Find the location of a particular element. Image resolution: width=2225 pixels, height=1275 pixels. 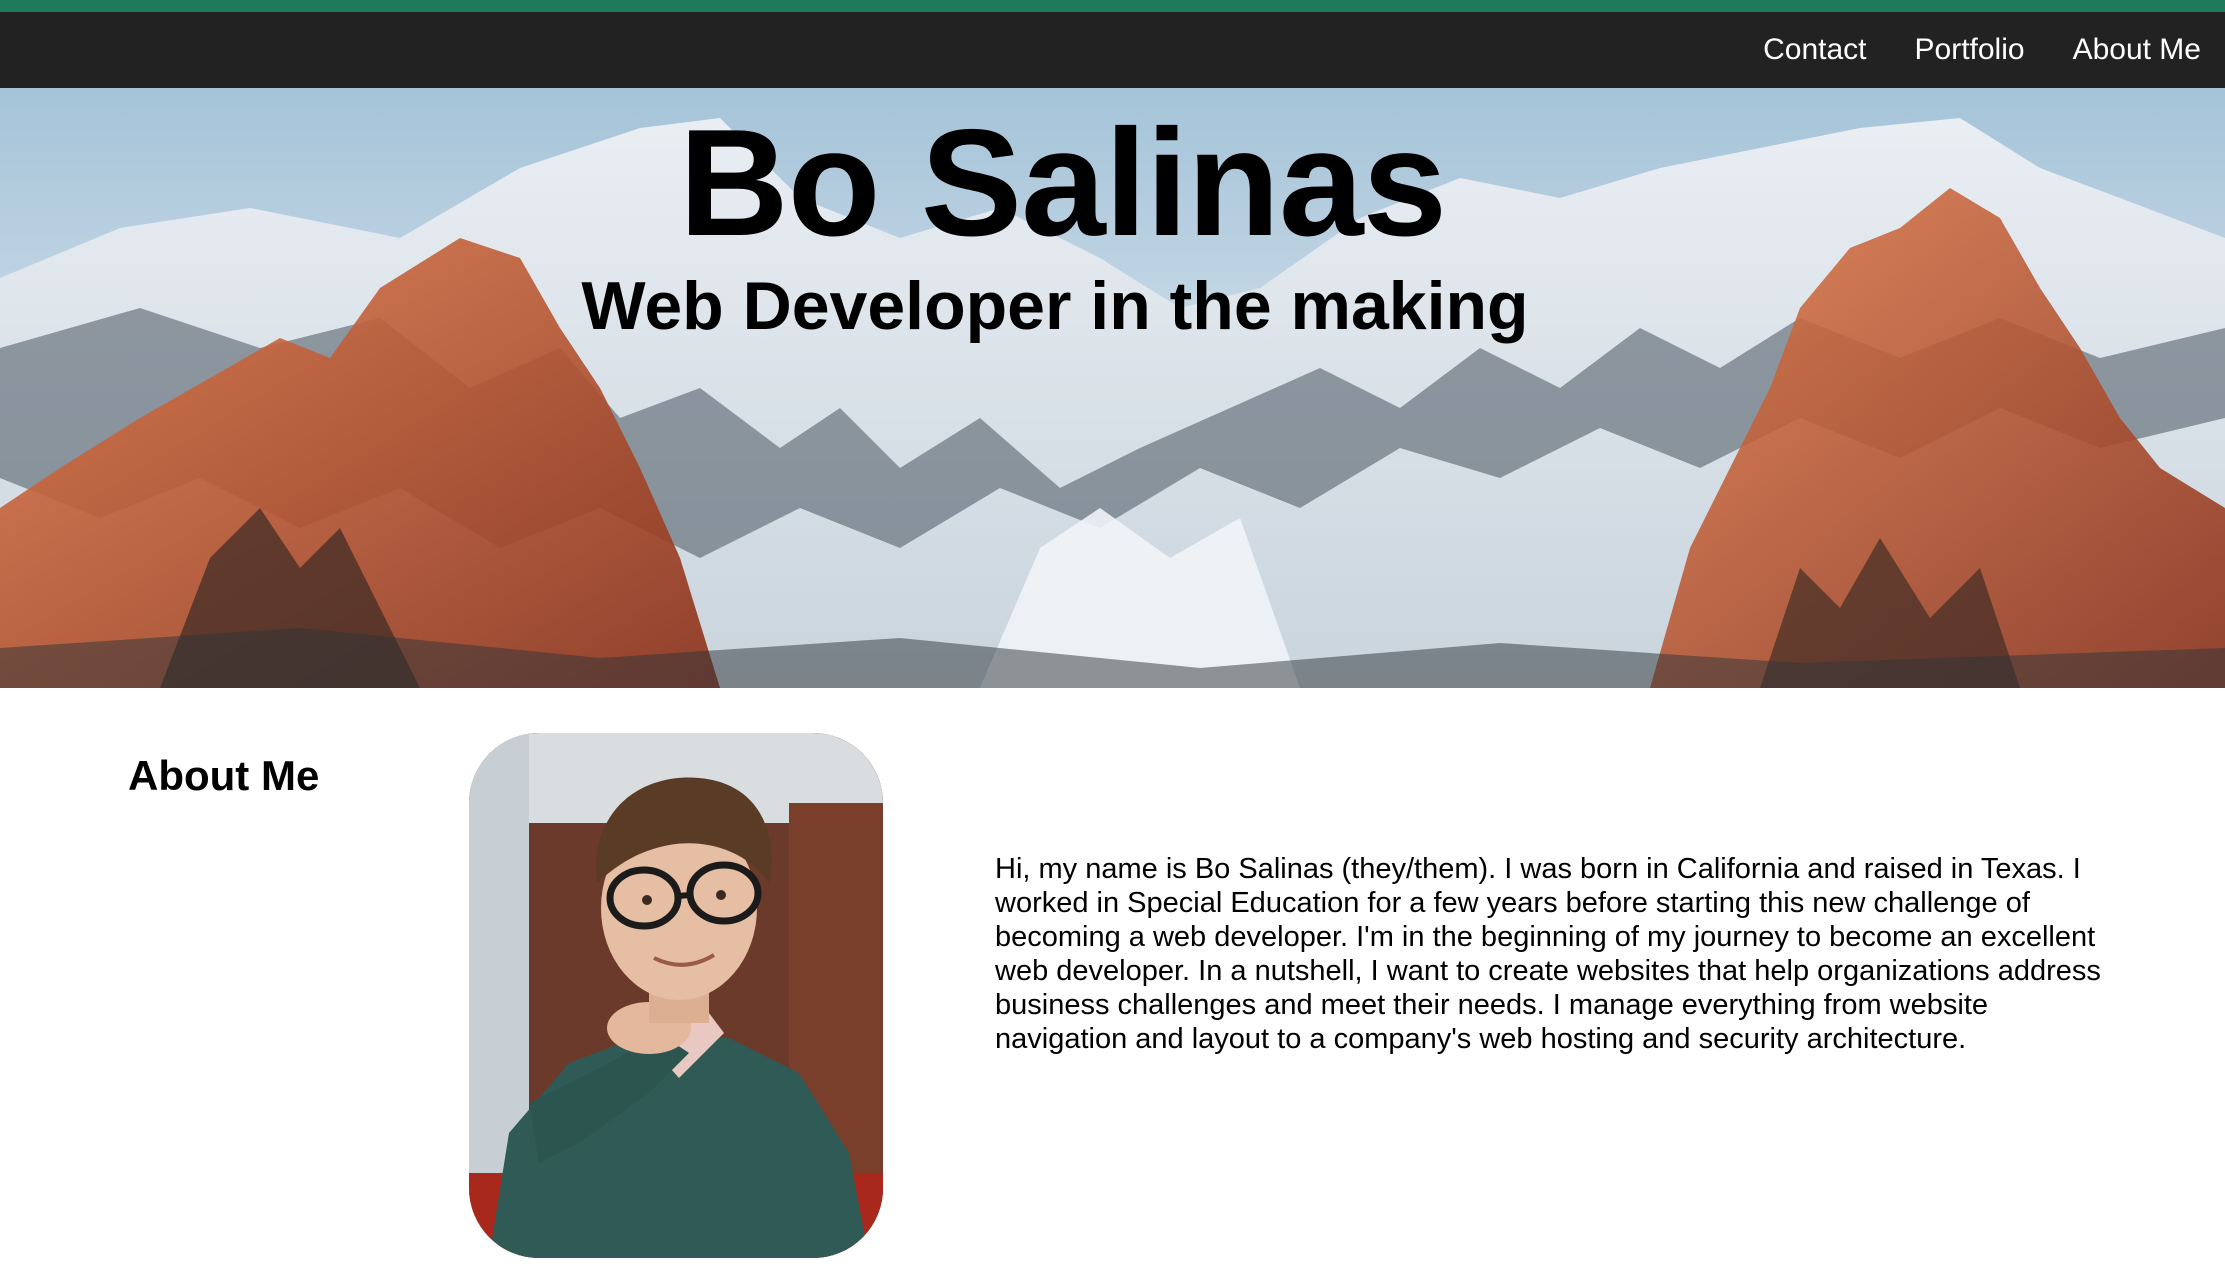

profile-photo-image is located at coordinates (676, 995).